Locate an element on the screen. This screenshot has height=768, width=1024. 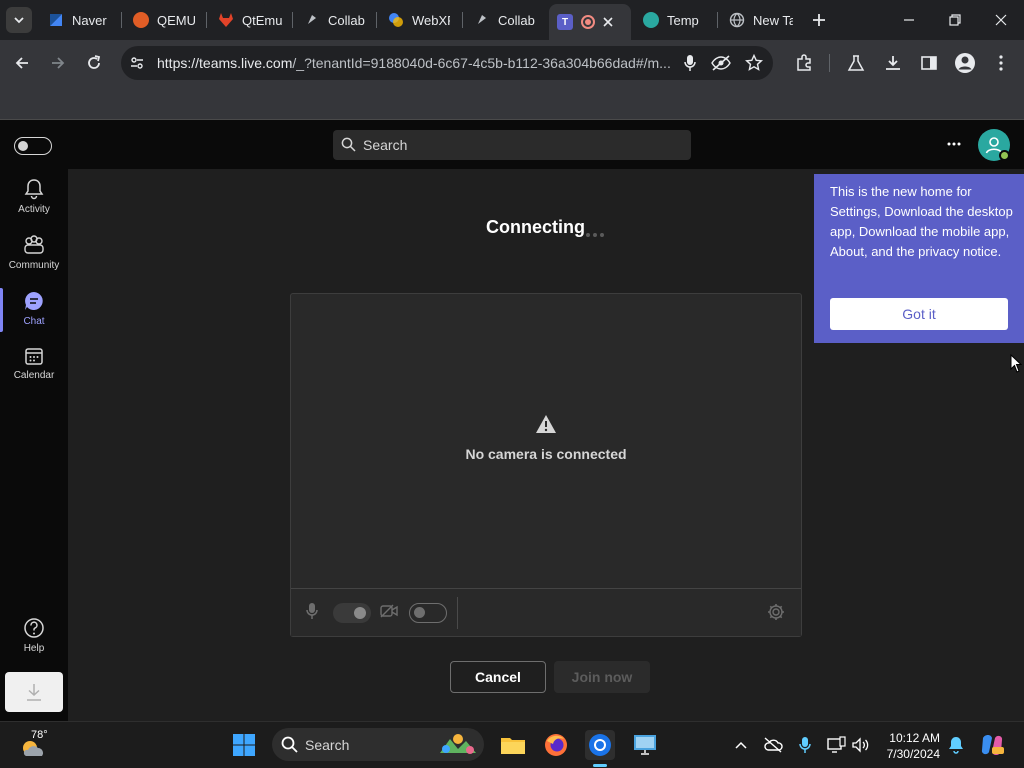
tab-teams-active: T is located at coordinates (590, 22).